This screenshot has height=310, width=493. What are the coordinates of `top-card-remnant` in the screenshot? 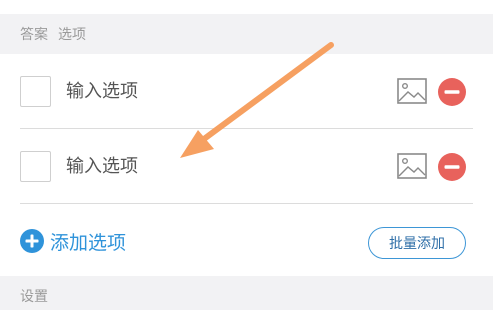 It's located at (246, 7).